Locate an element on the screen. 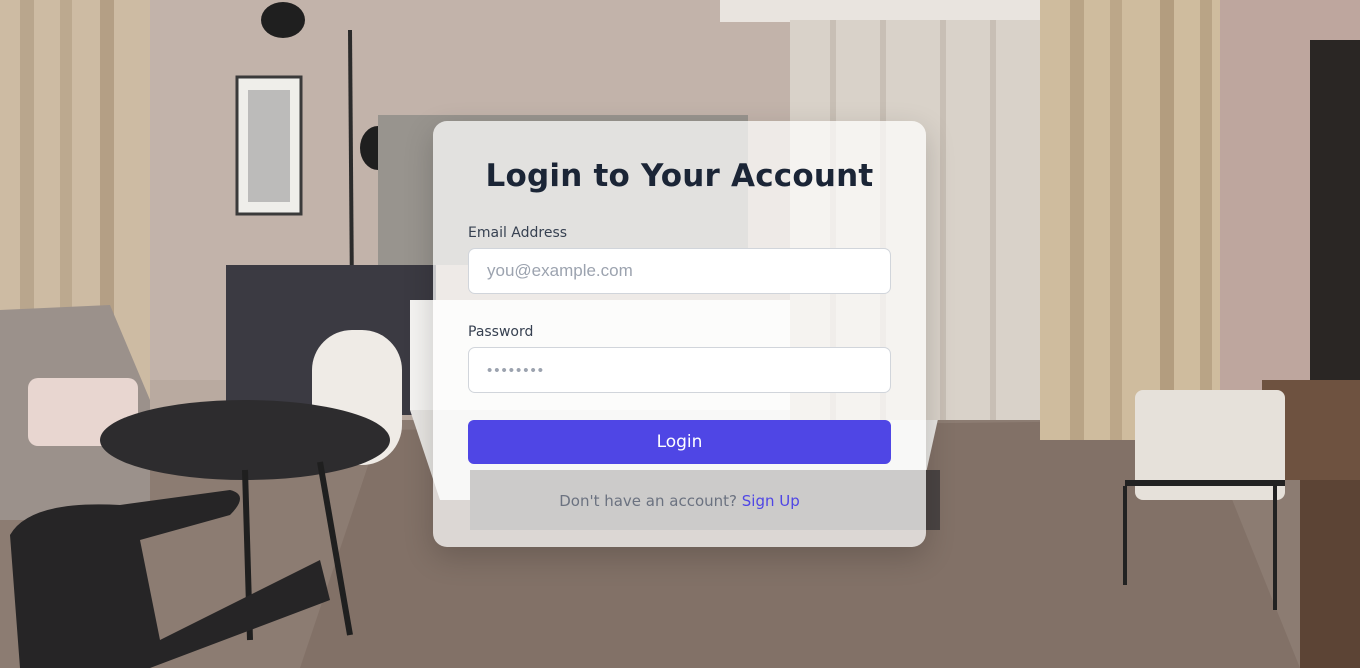  signup-link: Sign Up is located at coordinates (771, 501).